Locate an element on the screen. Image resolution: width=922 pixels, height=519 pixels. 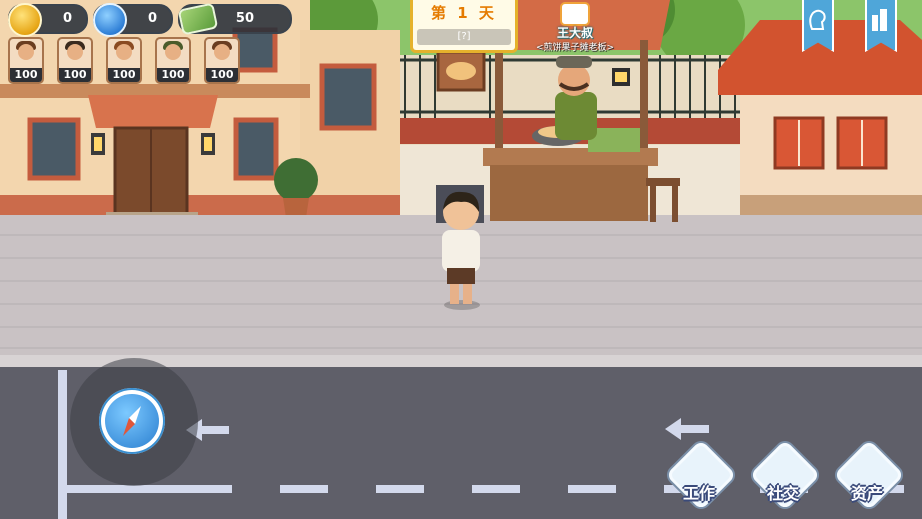
user-icon is located at coordinates (110, 20).